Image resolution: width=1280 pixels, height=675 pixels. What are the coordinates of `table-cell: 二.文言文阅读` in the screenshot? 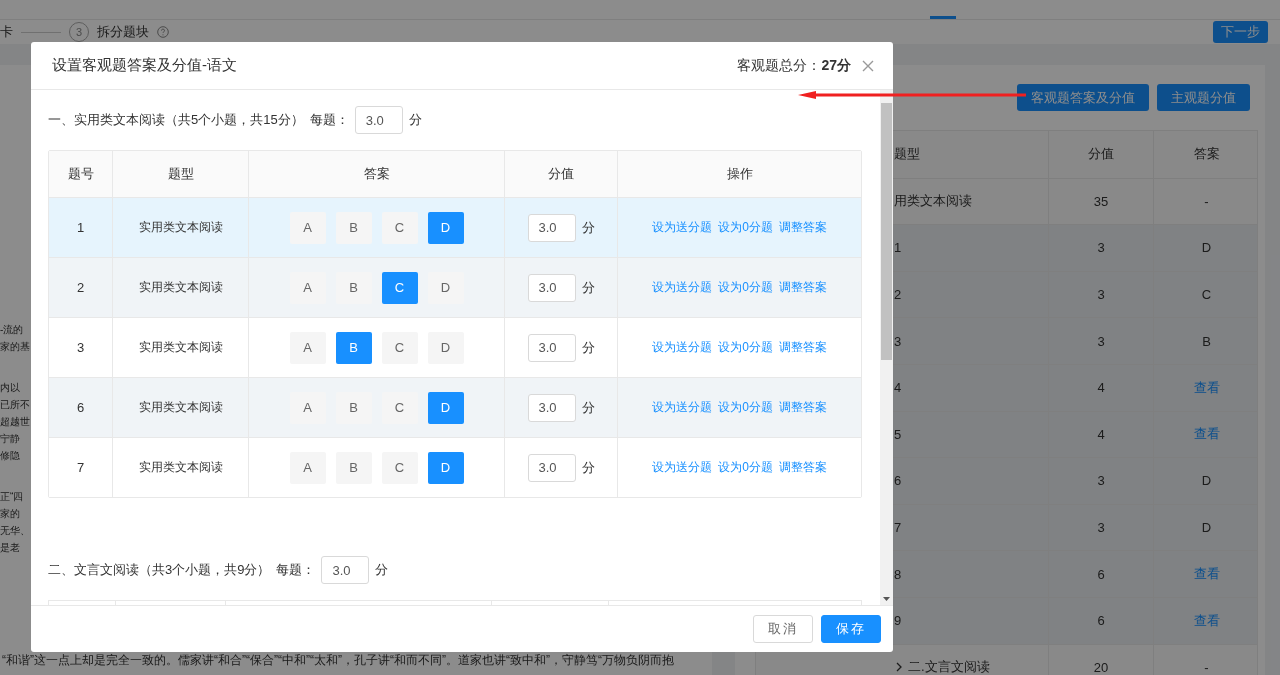 It's located at (949, 666).